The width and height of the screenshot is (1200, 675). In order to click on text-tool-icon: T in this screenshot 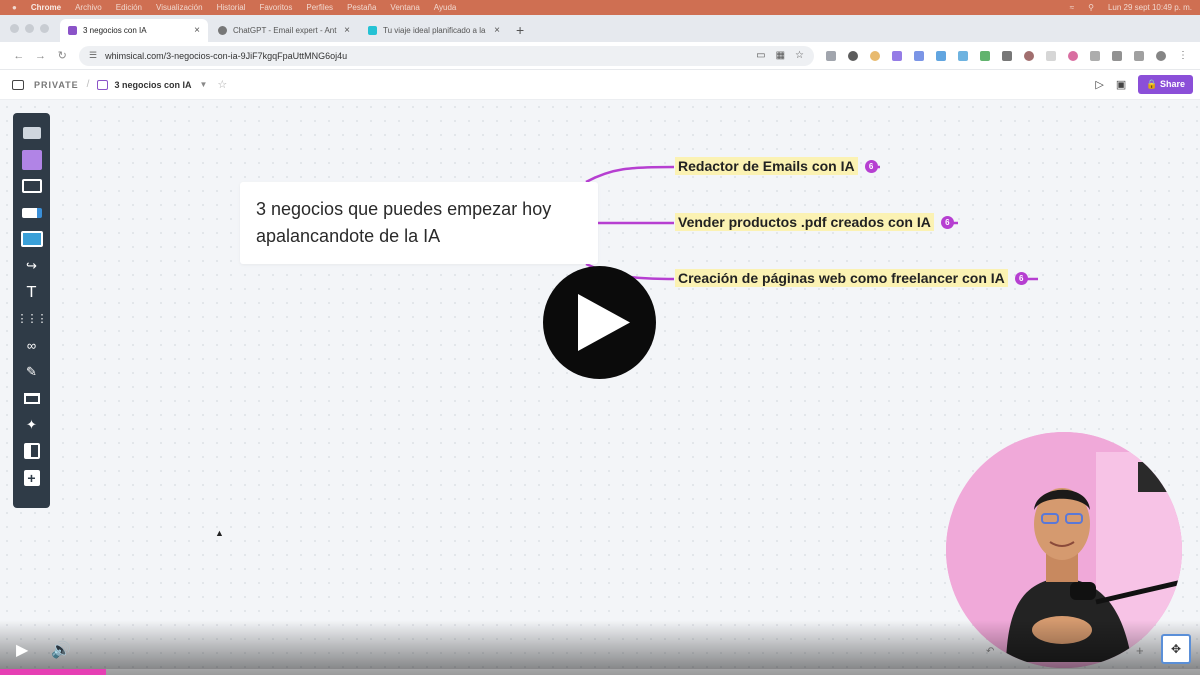, I will do `click(32, 292)`.